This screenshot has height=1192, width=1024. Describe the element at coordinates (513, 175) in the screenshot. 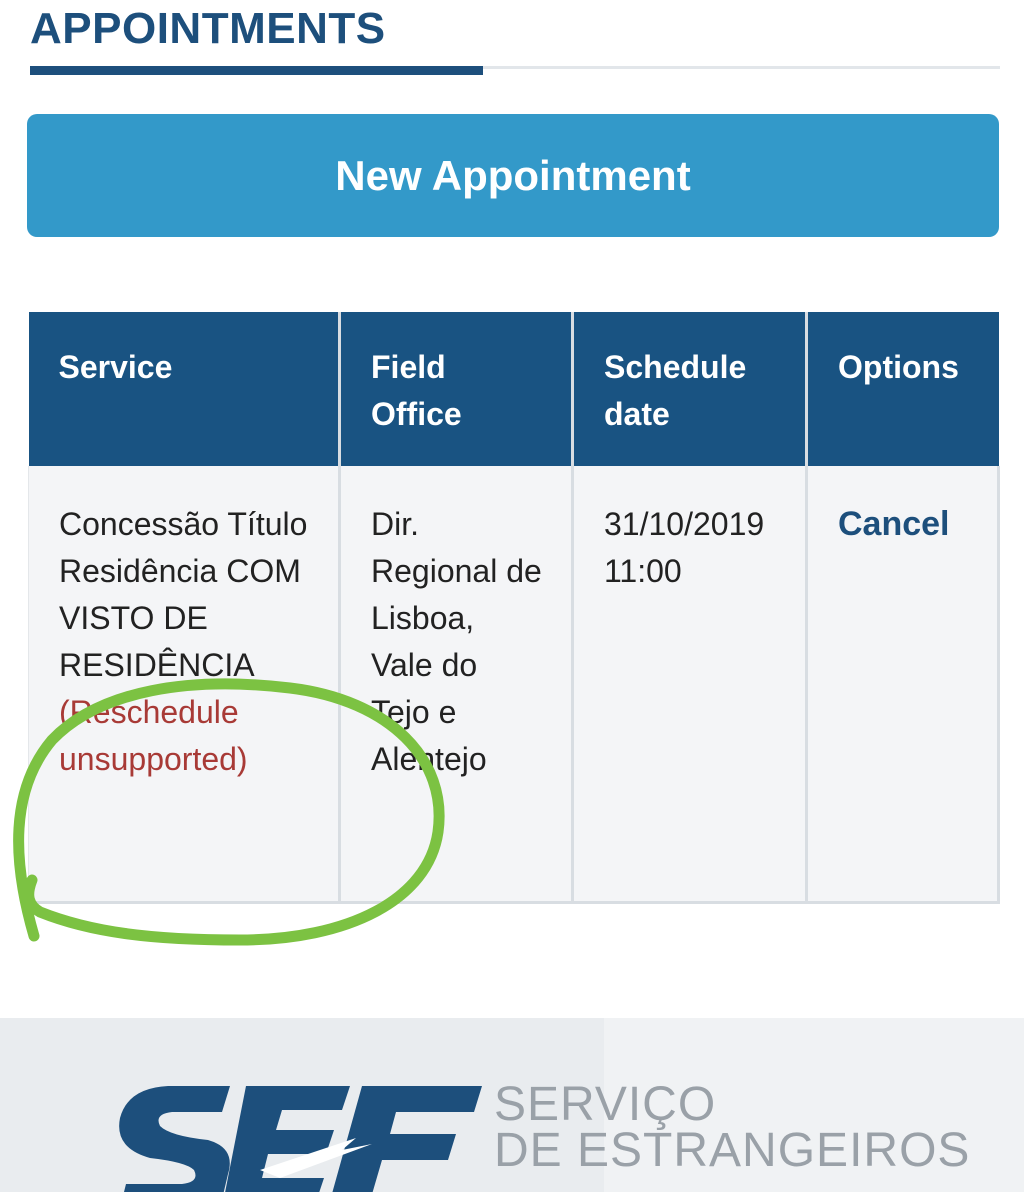

I see `new-appointment-button: New Appointment` at that location.